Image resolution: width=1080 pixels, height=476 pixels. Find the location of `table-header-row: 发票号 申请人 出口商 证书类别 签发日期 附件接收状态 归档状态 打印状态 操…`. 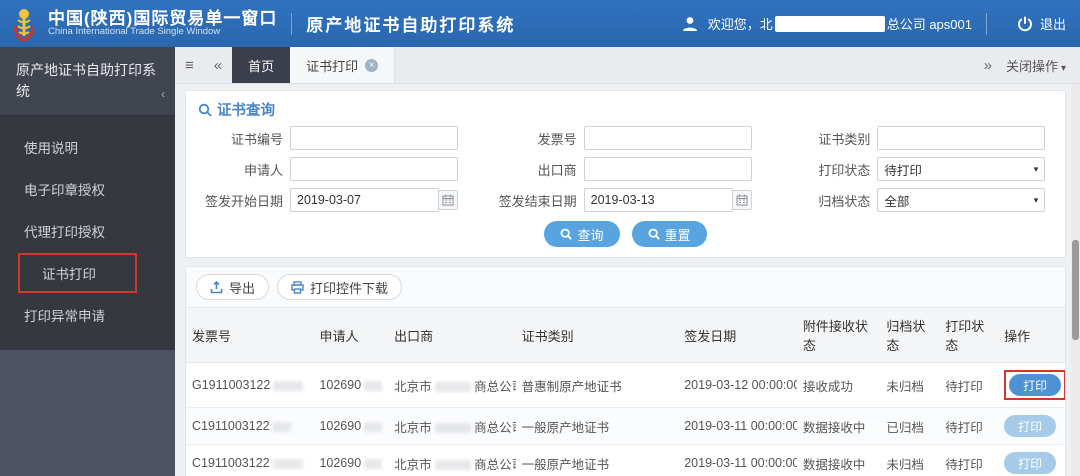

table-header-row: 发票号 申请人 出口商 证书类别 签发日期 附件接收状态 归档状态 打印状态 操… is located at coordinates (625, 335).